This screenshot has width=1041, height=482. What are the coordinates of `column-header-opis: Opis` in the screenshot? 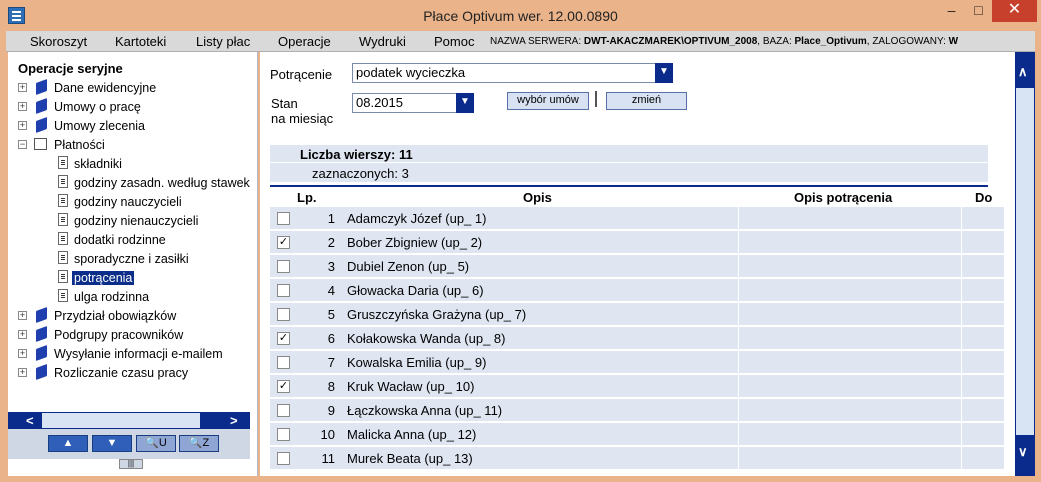 It's located at (537, 197).